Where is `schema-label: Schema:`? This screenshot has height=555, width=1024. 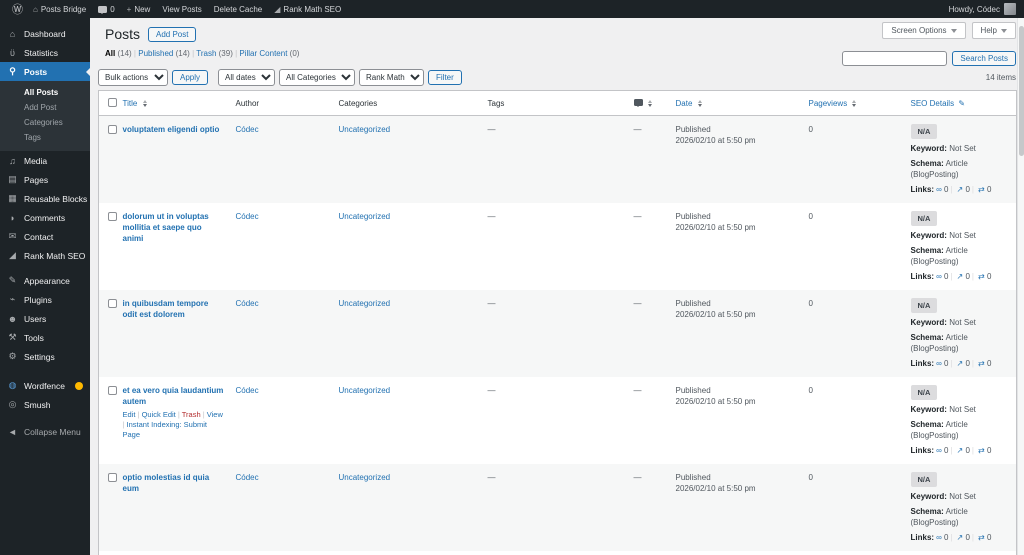 schema-label: Schema: is located at coordinates (927, 424).